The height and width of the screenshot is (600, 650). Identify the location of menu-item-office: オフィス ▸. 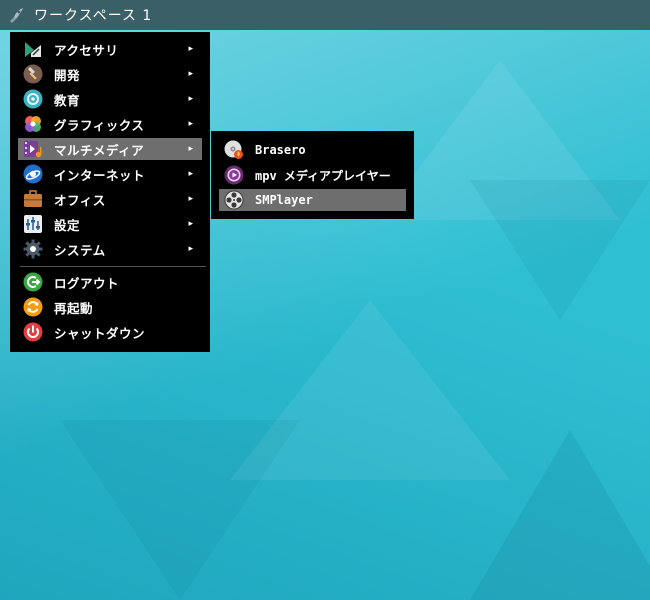
(110, 199).